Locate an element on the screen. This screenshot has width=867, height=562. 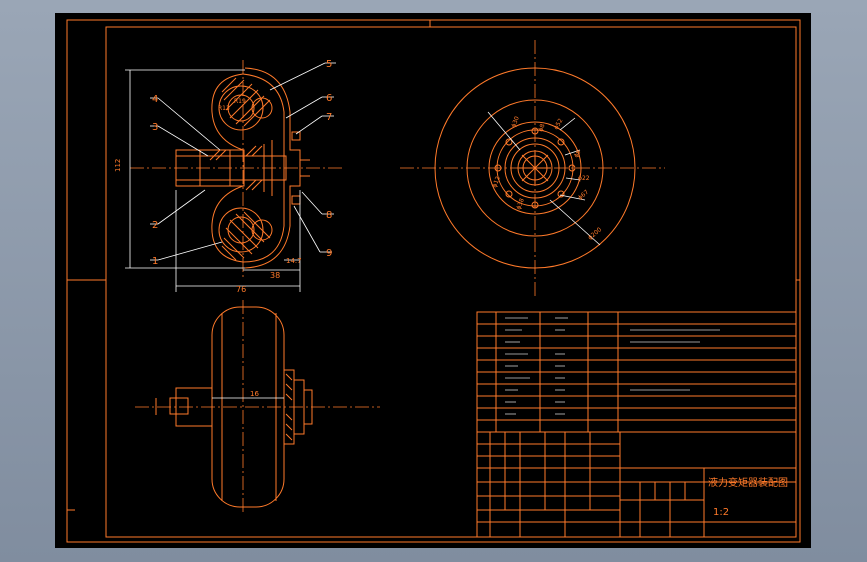
dim-shaft: 16 is located at coordinates (254, 394).